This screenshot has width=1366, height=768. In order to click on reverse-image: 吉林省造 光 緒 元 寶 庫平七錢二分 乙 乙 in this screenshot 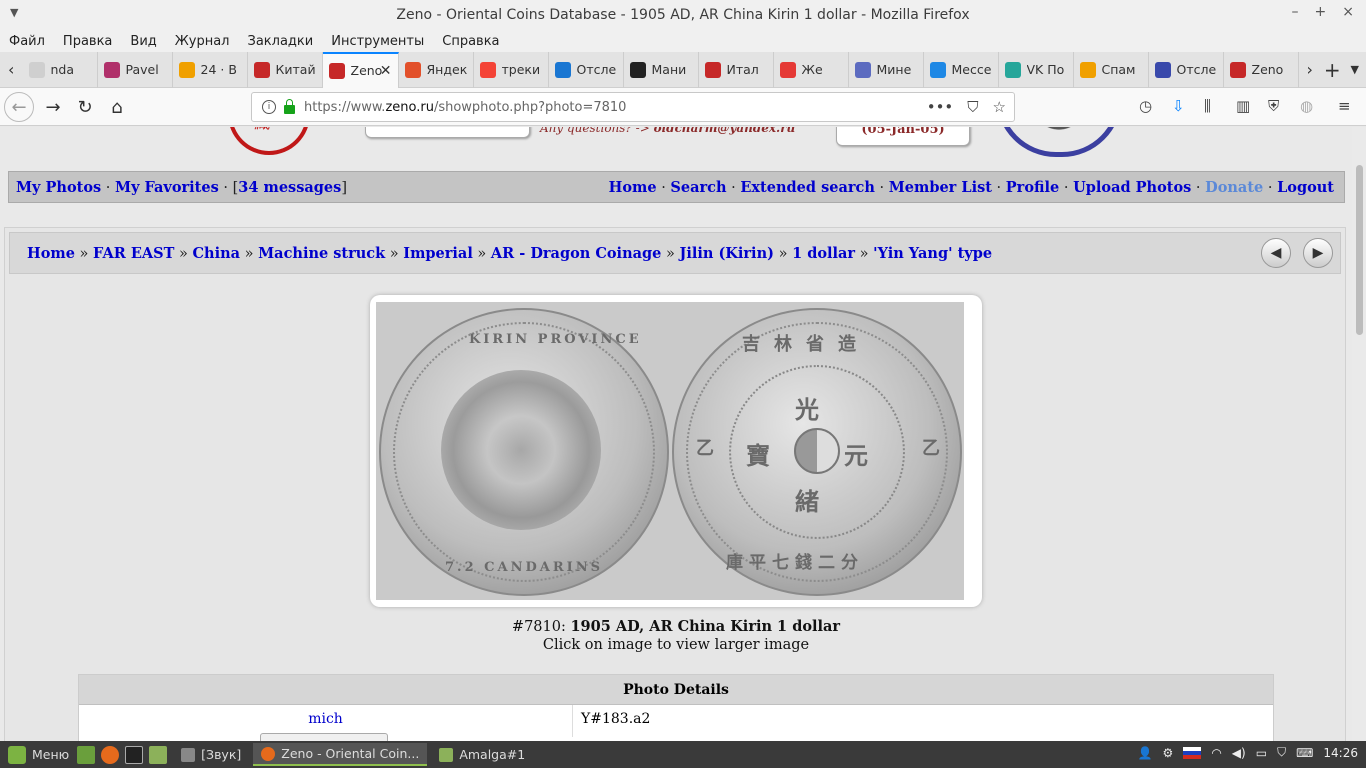, I will do `click(816, 451)`.